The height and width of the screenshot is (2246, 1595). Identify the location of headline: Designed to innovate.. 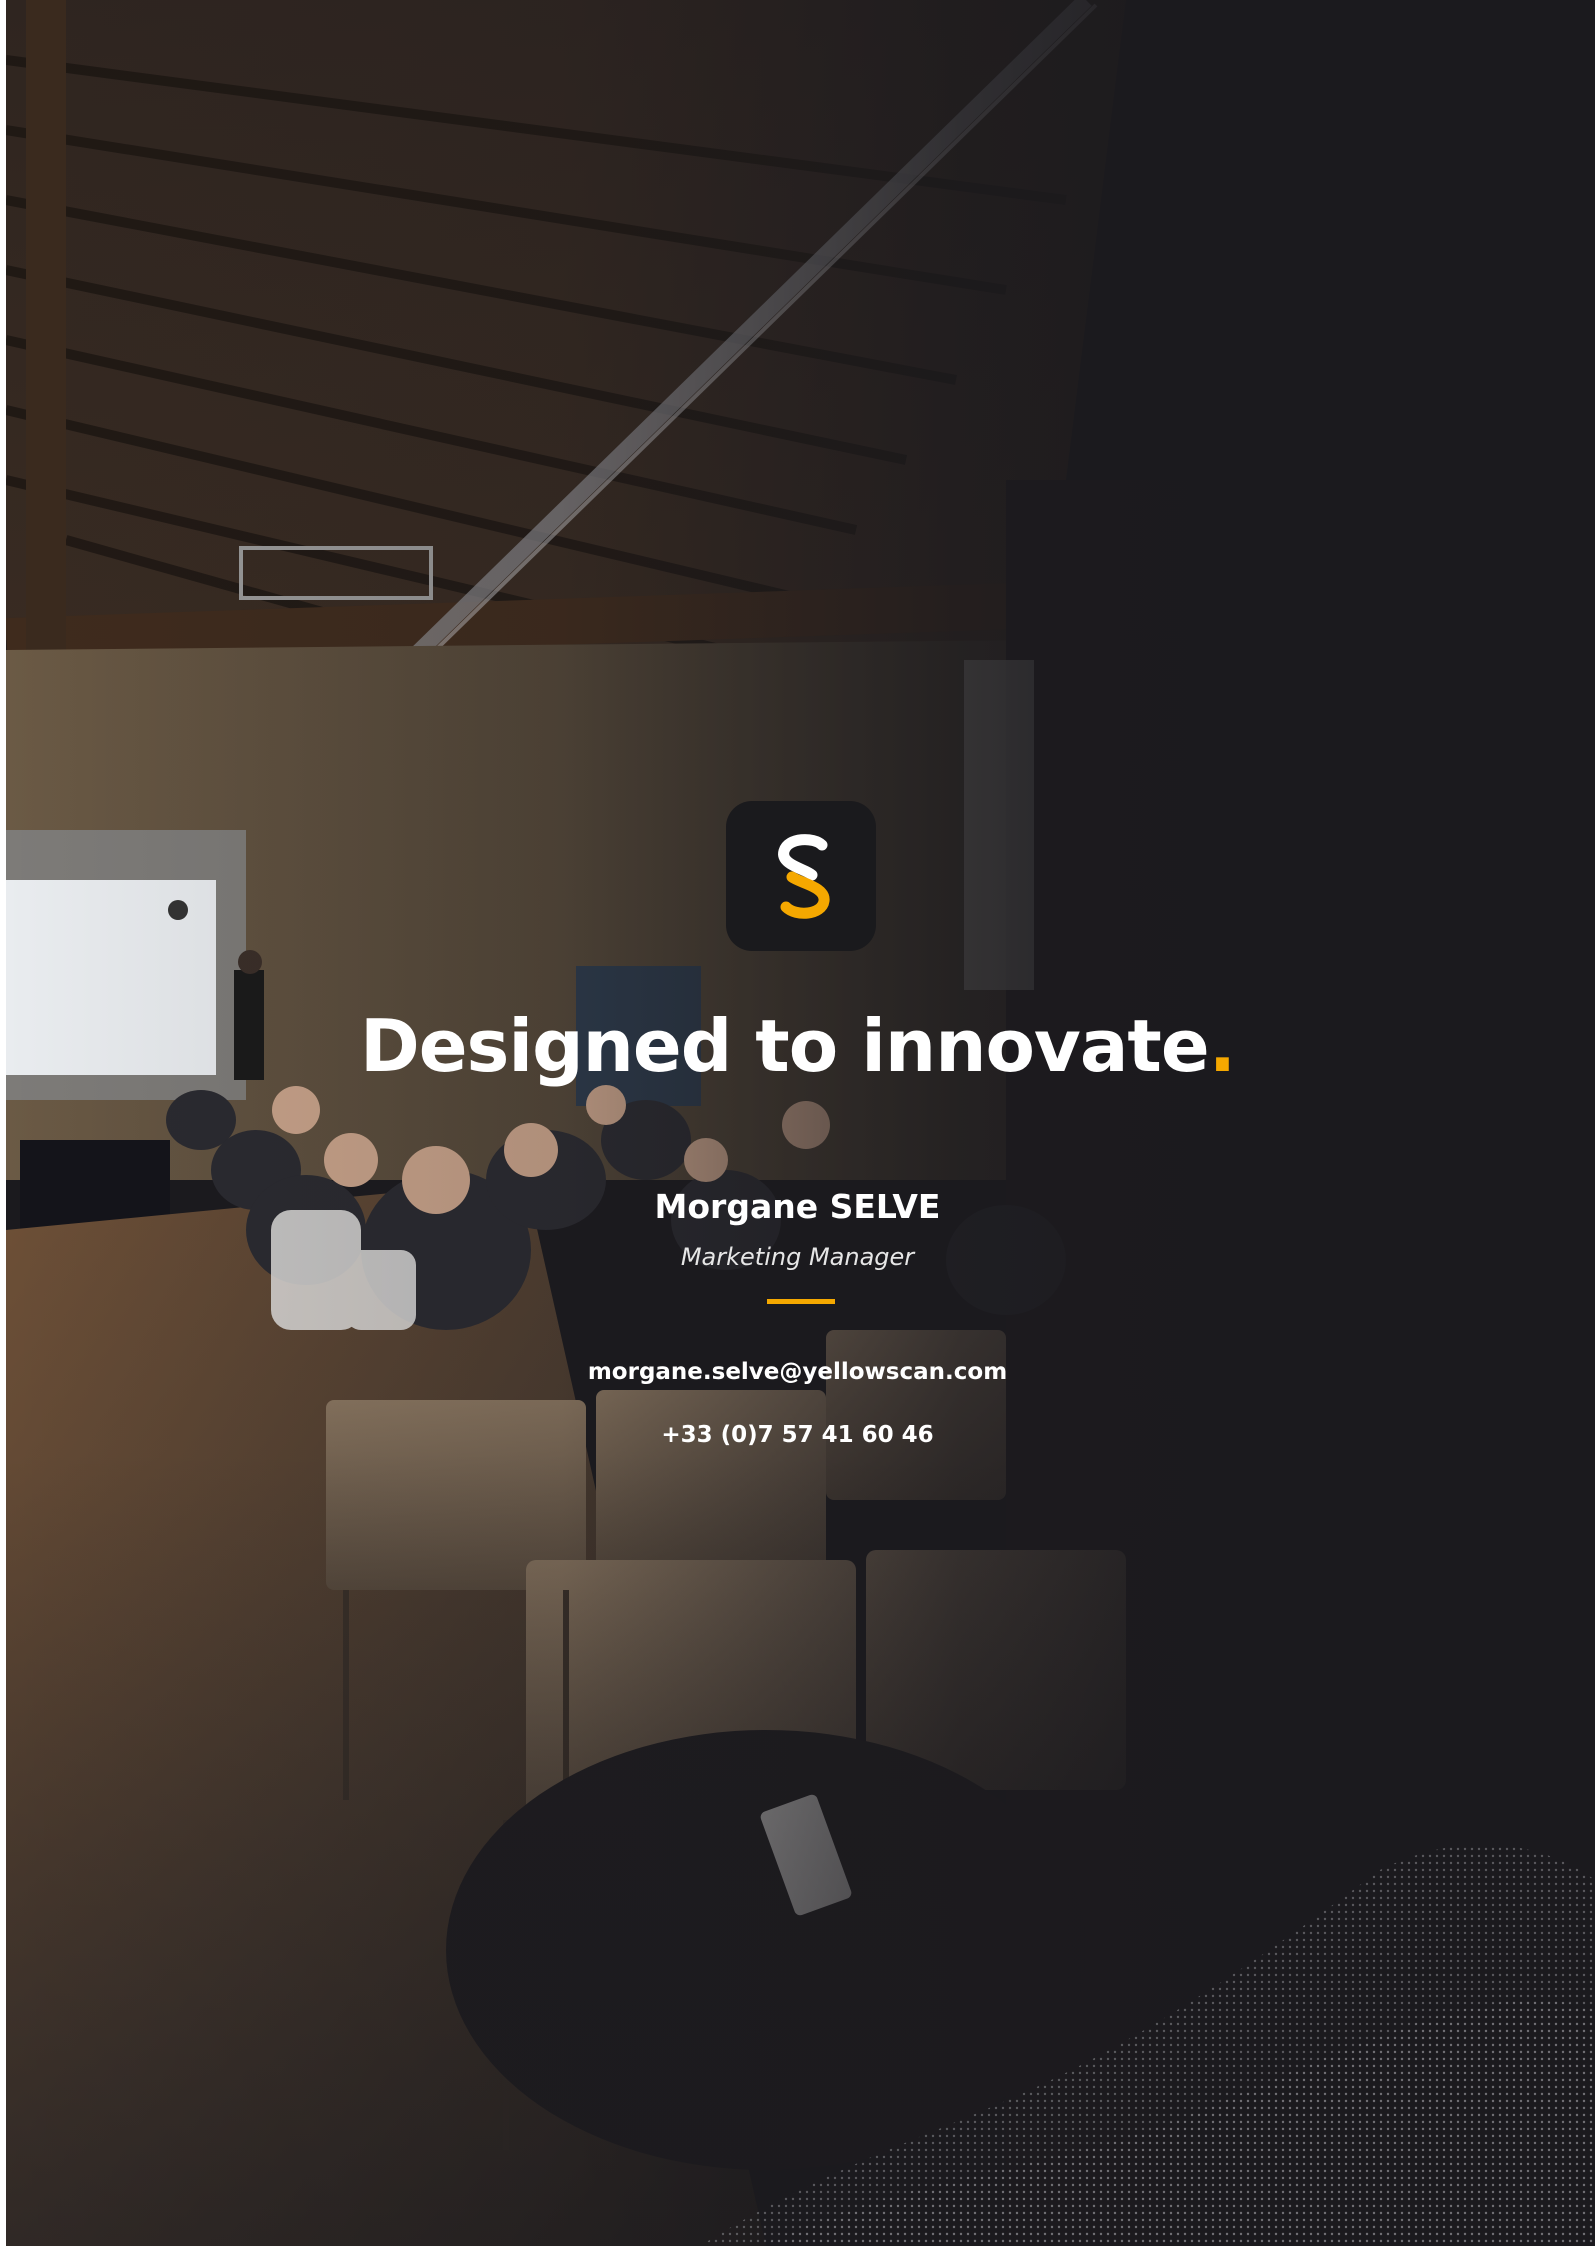
(797, 1046).